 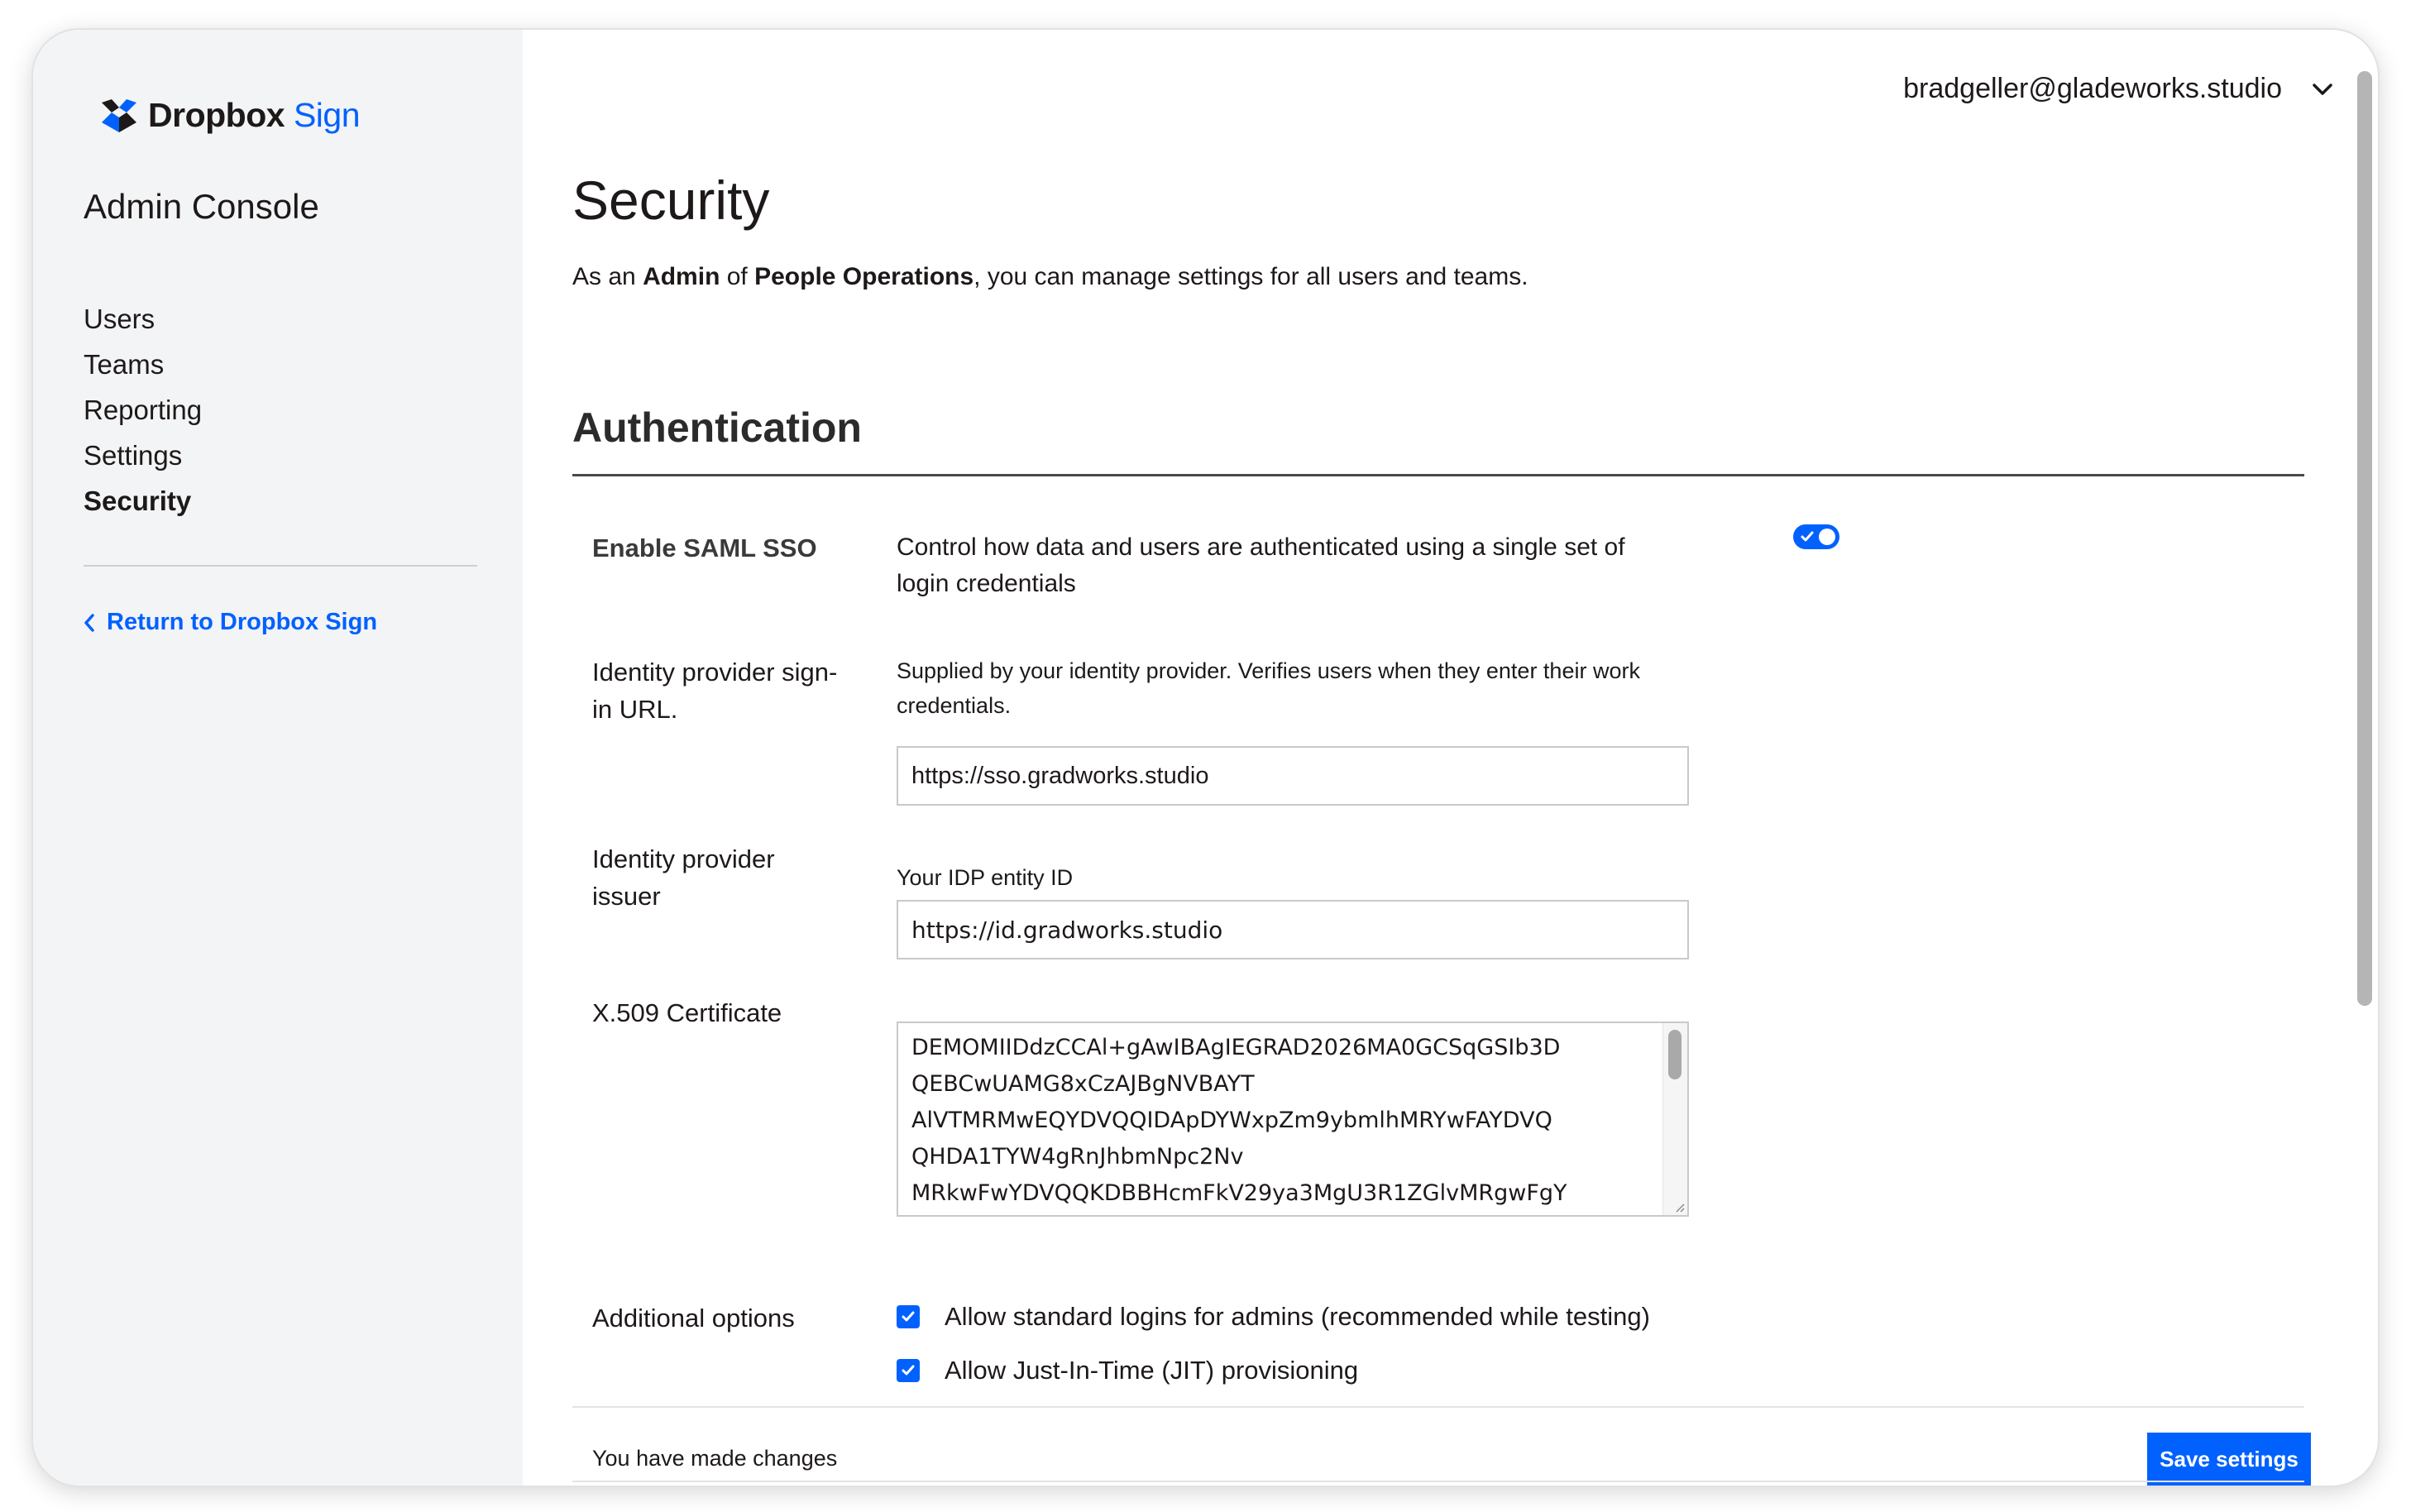 I want to click on issuer-input, so click(x=1293, y=929).